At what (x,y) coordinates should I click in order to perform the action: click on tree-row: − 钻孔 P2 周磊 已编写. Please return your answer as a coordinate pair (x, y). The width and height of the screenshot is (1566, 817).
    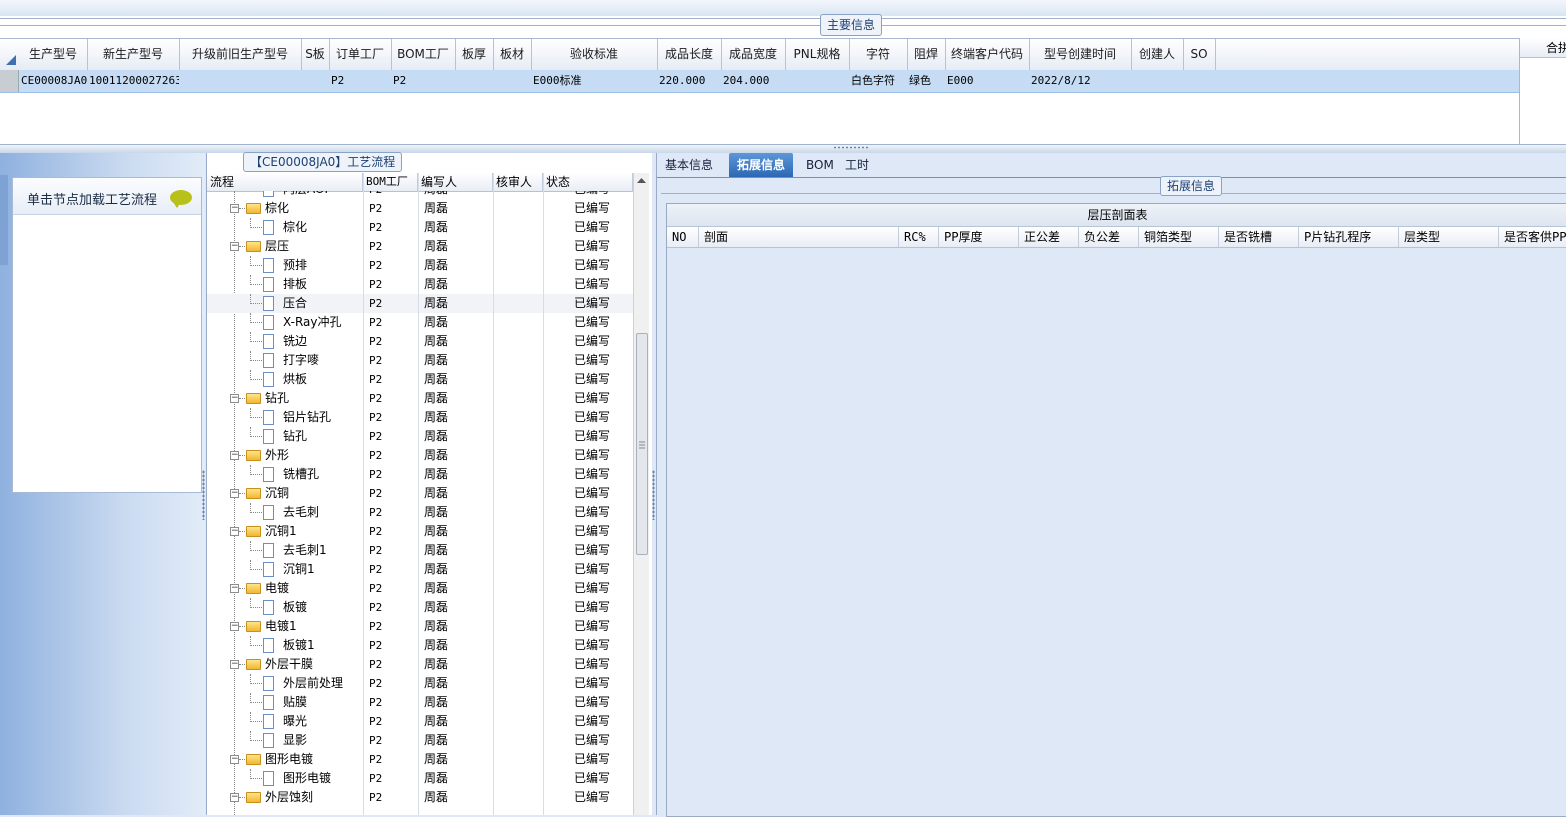
    Looking at the image, I should click on (420, 398).